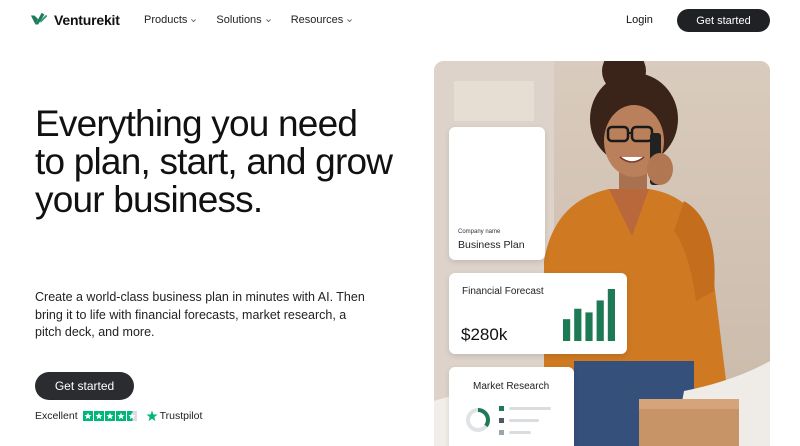 Image resolution: width=800 pixels, height=446 pixels. Describe the element at coordinates (152, 416) in the screenshot. I see `trustpilot-star-icon` at that location.